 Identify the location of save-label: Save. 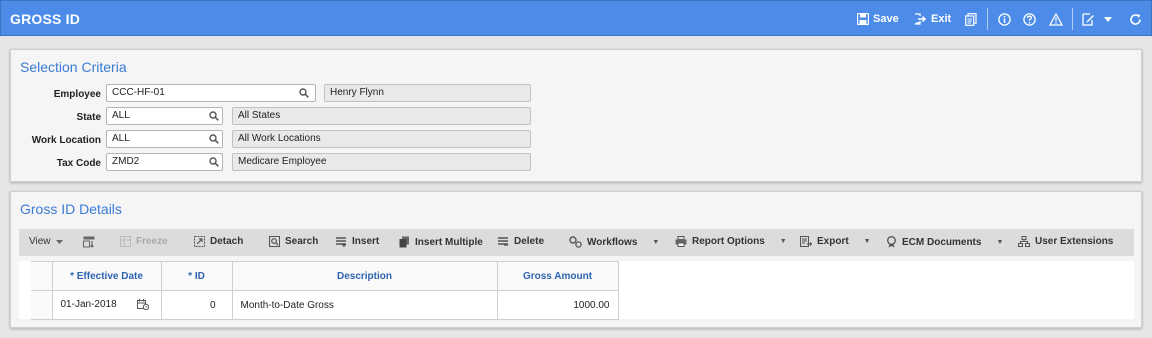
(886, 19).